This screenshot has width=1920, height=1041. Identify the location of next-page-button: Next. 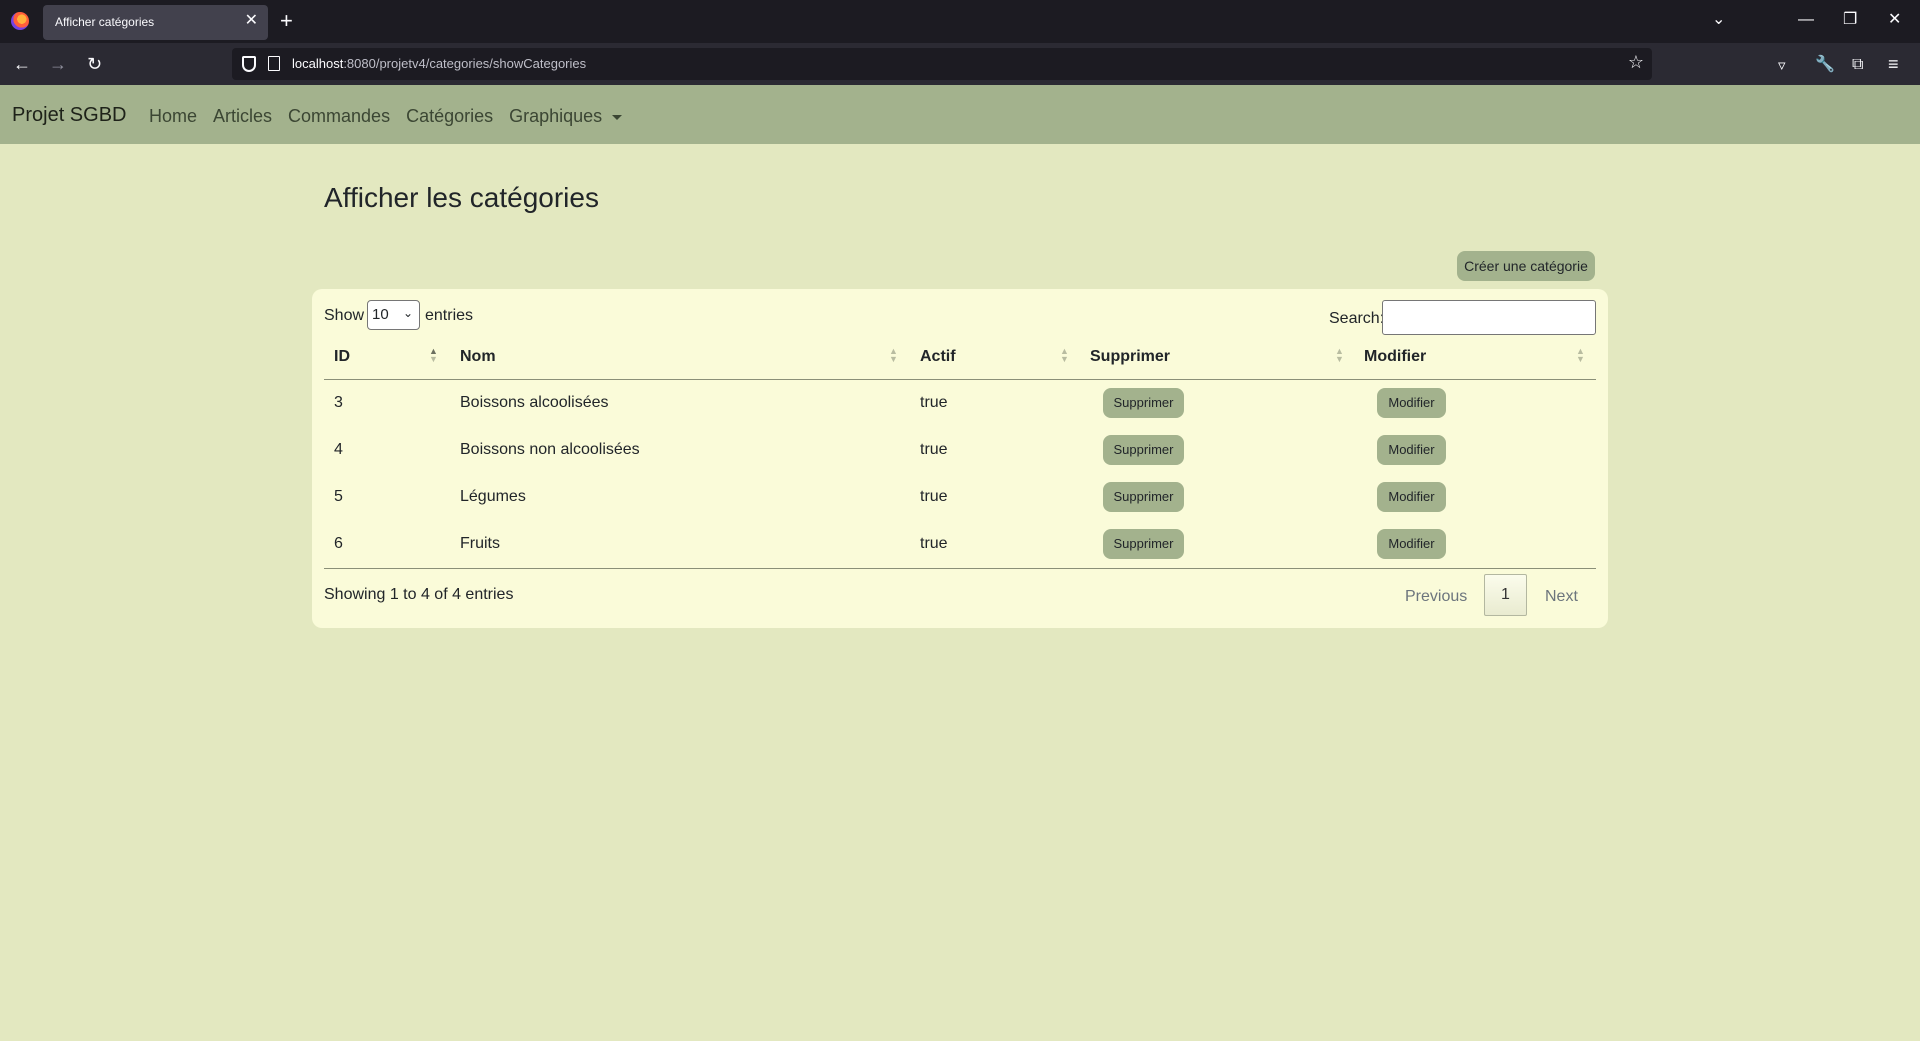
(1561, 597).